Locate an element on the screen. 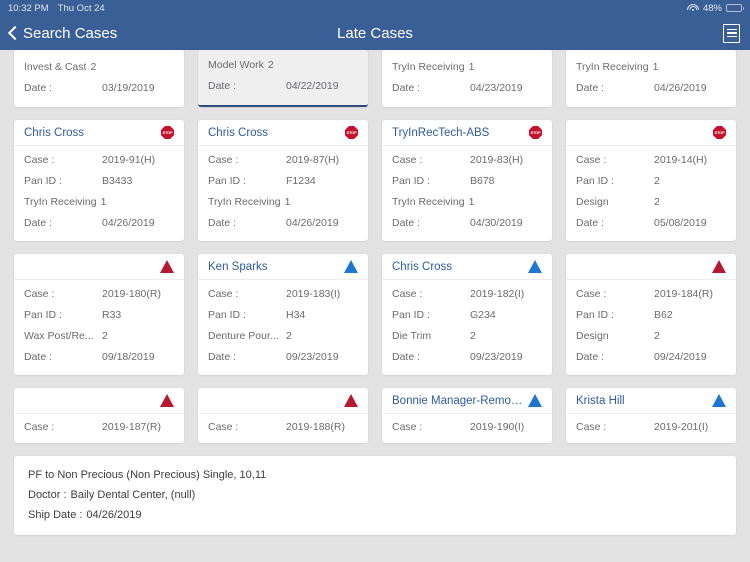 Image resolution: width=750 pixels, height=562 pixels. case-field-row: Pan ID : B678 is located at coordinates (467, 181).